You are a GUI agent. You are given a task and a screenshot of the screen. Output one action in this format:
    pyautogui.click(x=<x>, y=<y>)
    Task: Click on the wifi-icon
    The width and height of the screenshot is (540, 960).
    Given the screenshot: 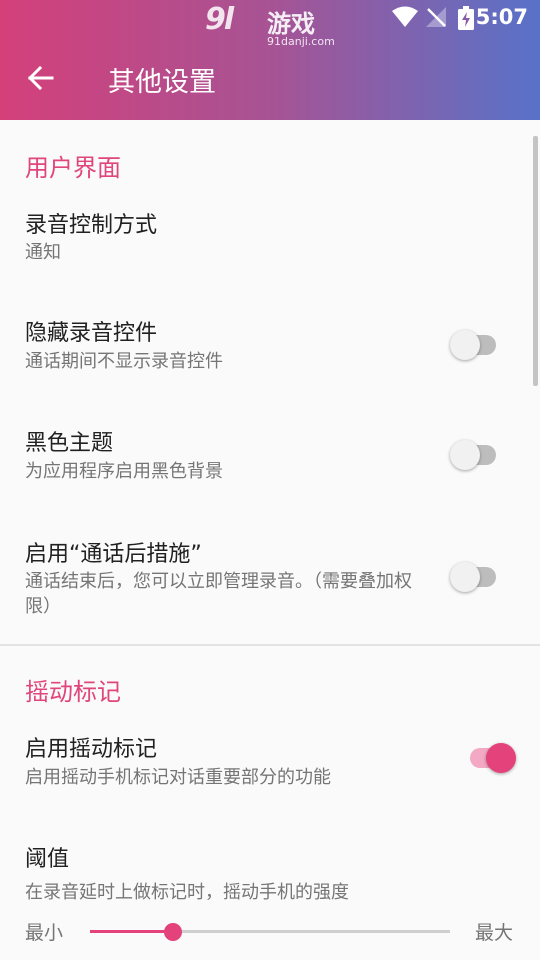 What is the action you would take?
    pyautogui.click(x=405, y=19)
    